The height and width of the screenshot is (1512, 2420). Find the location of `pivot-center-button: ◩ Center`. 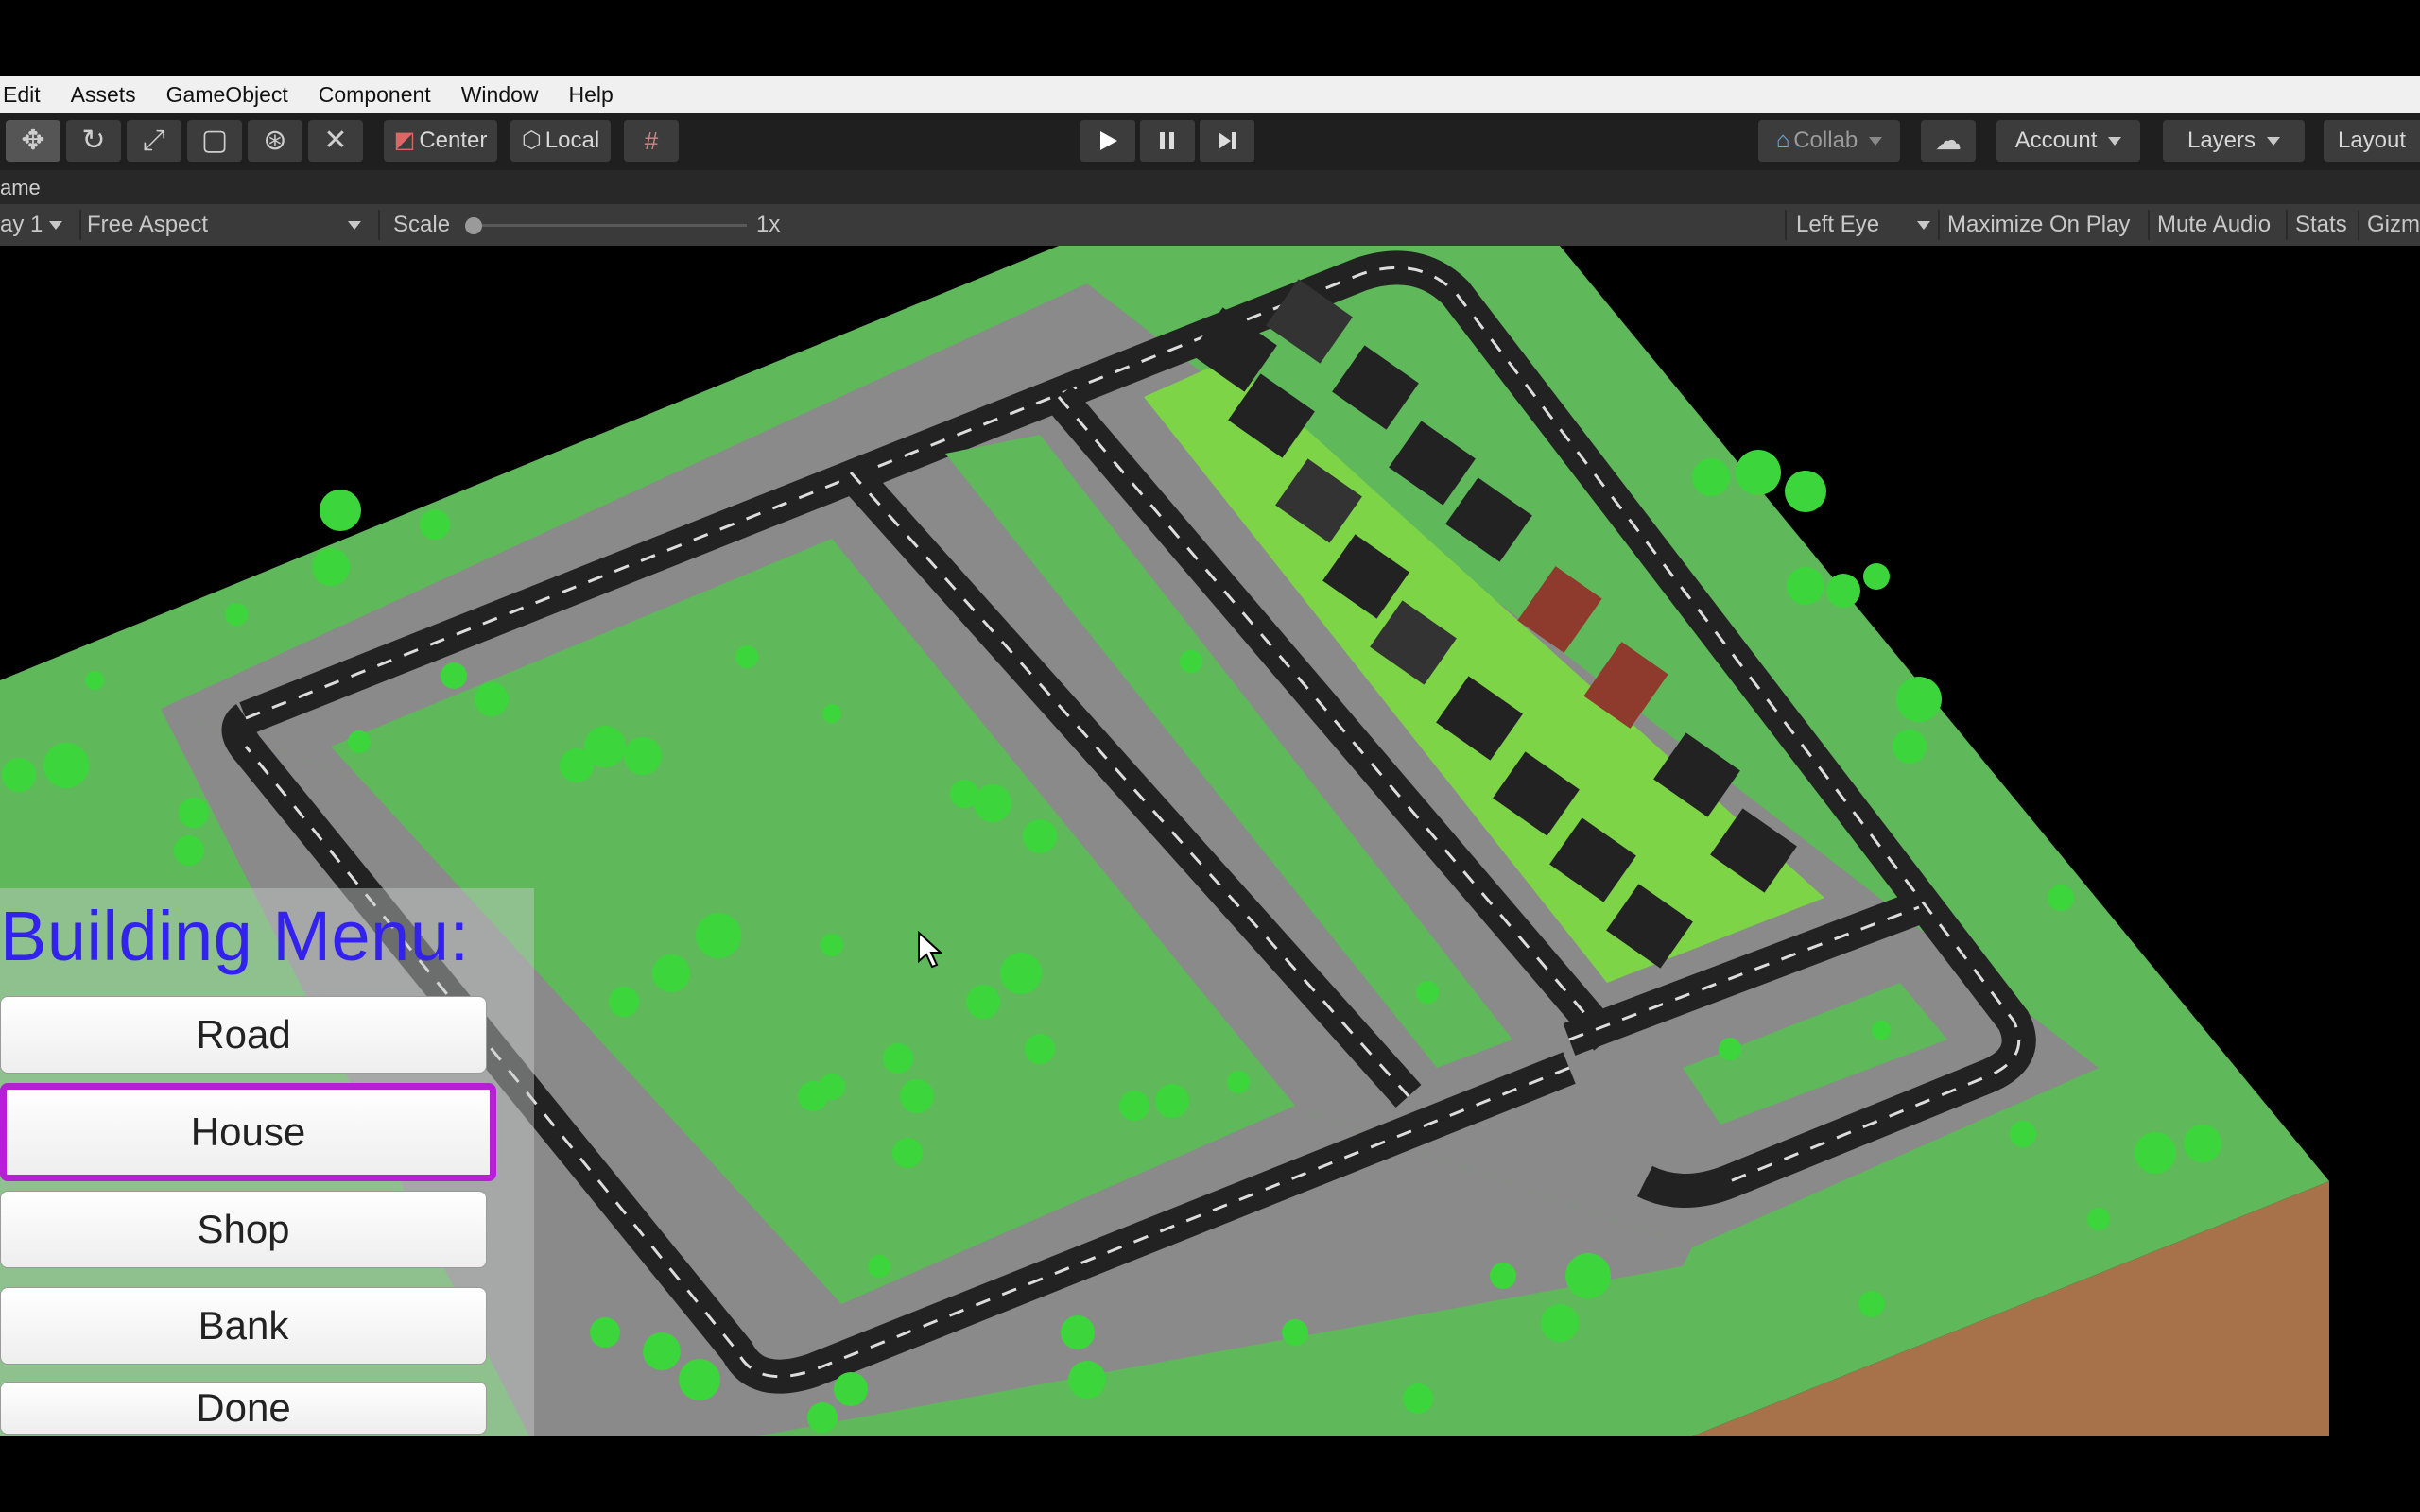

pivot-center-button: ◩ Center is located at coordinates (440, 141).